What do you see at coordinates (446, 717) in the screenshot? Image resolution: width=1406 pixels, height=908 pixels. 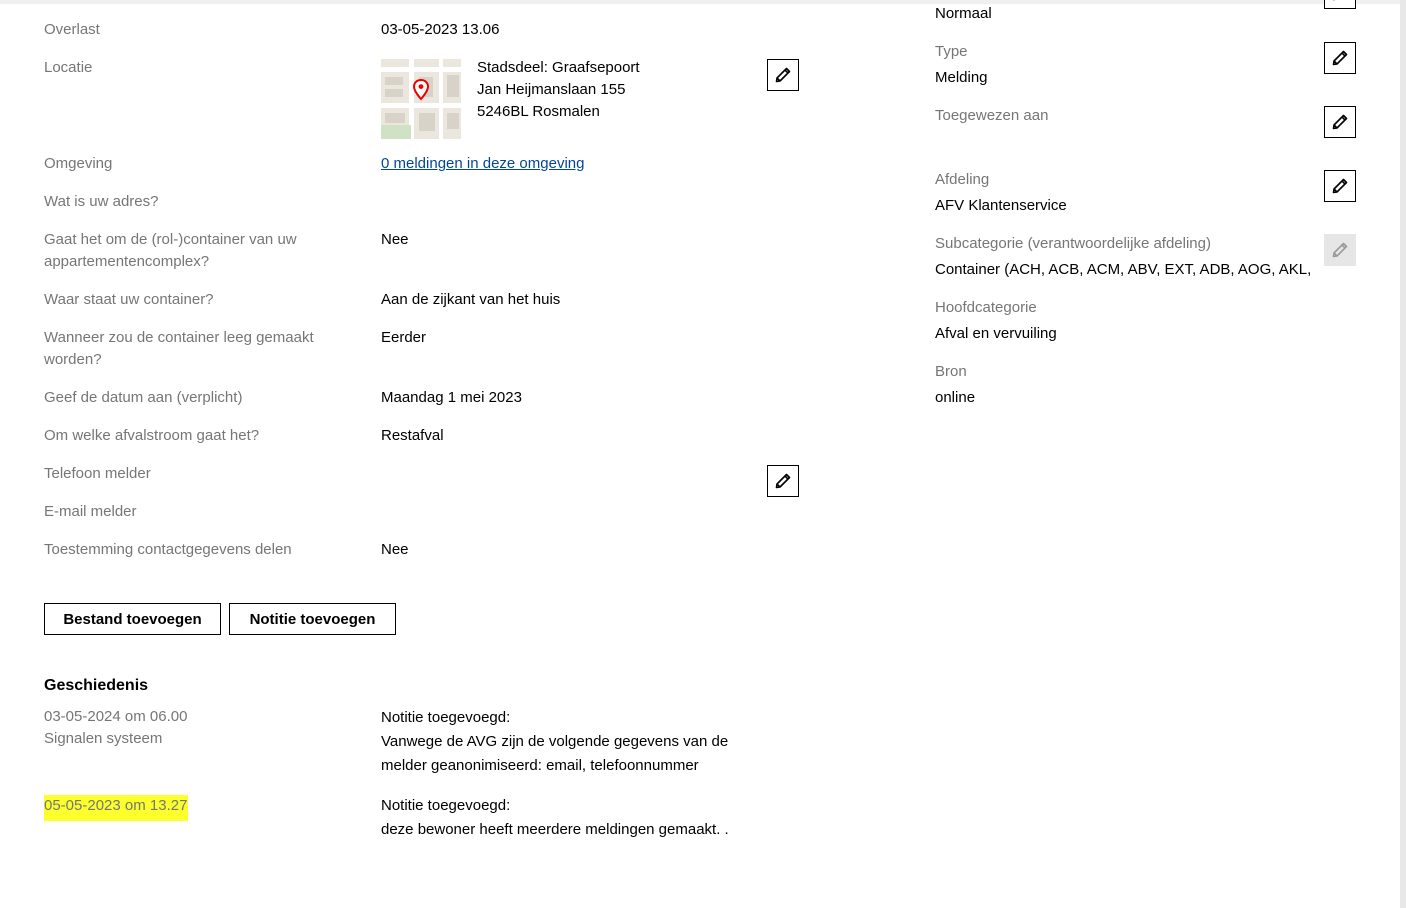 I see `history-entry-1-line1: Notitie toegevoegd:` at bounding box center [446, 717].